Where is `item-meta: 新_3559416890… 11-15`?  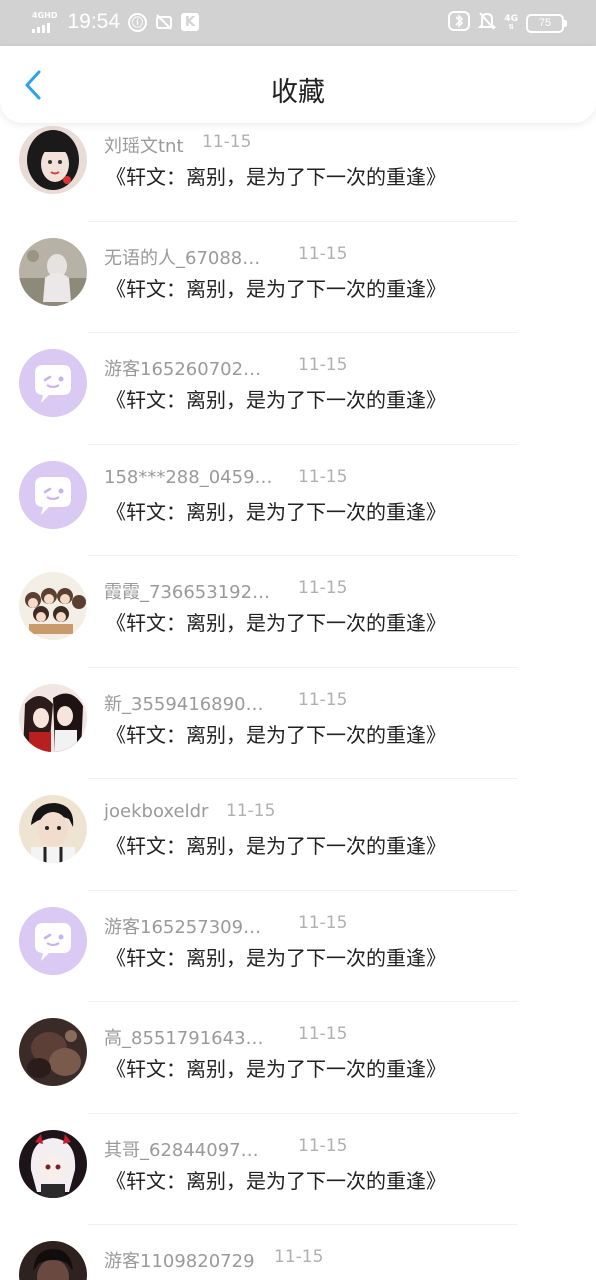 item-meta: 新_3559416890… 11-15 is located at coordinates (225, 703).